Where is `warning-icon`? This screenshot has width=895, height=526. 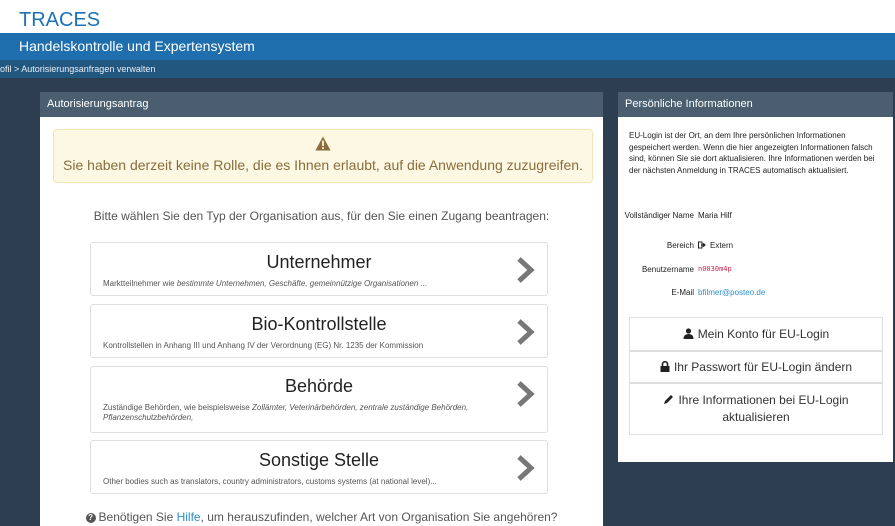
warning-icon is located at coordinates (323, 143).